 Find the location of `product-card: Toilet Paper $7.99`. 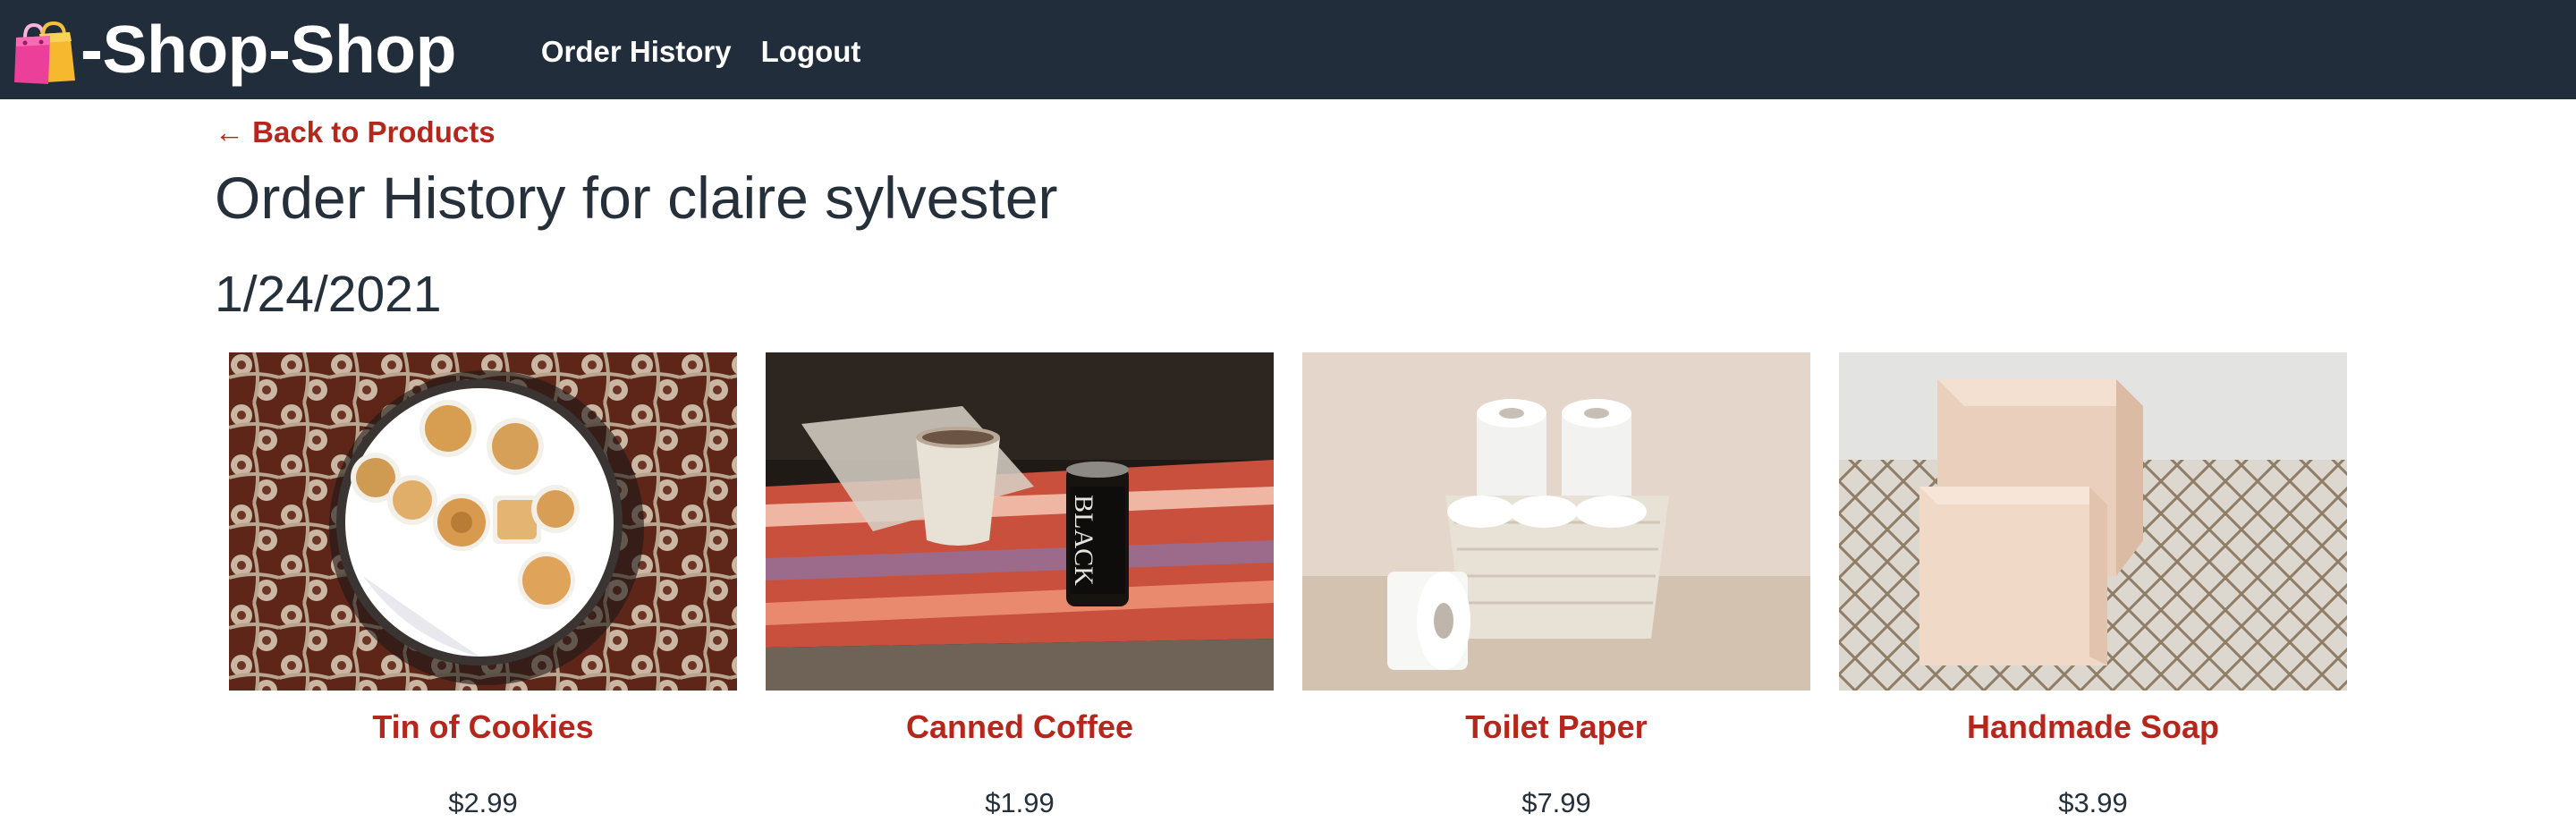

product-card: Toilet Paper $7.99 is located at coordinates (1556, 593).